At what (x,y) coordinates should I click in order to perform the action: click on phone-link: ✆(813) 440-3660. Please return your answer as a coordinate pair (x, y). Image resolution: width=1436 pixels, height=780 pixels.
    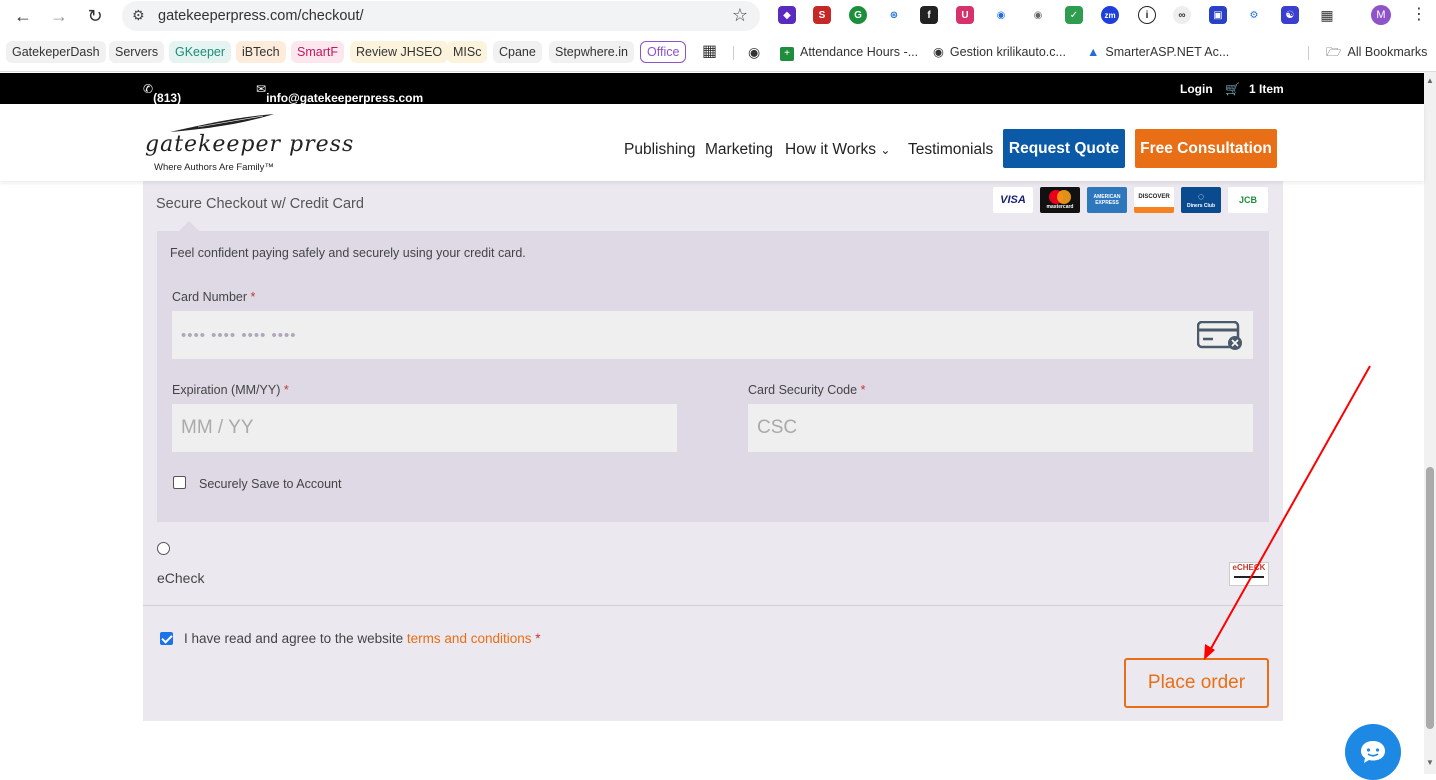
    Looking at the image, I should click on (162, 107).